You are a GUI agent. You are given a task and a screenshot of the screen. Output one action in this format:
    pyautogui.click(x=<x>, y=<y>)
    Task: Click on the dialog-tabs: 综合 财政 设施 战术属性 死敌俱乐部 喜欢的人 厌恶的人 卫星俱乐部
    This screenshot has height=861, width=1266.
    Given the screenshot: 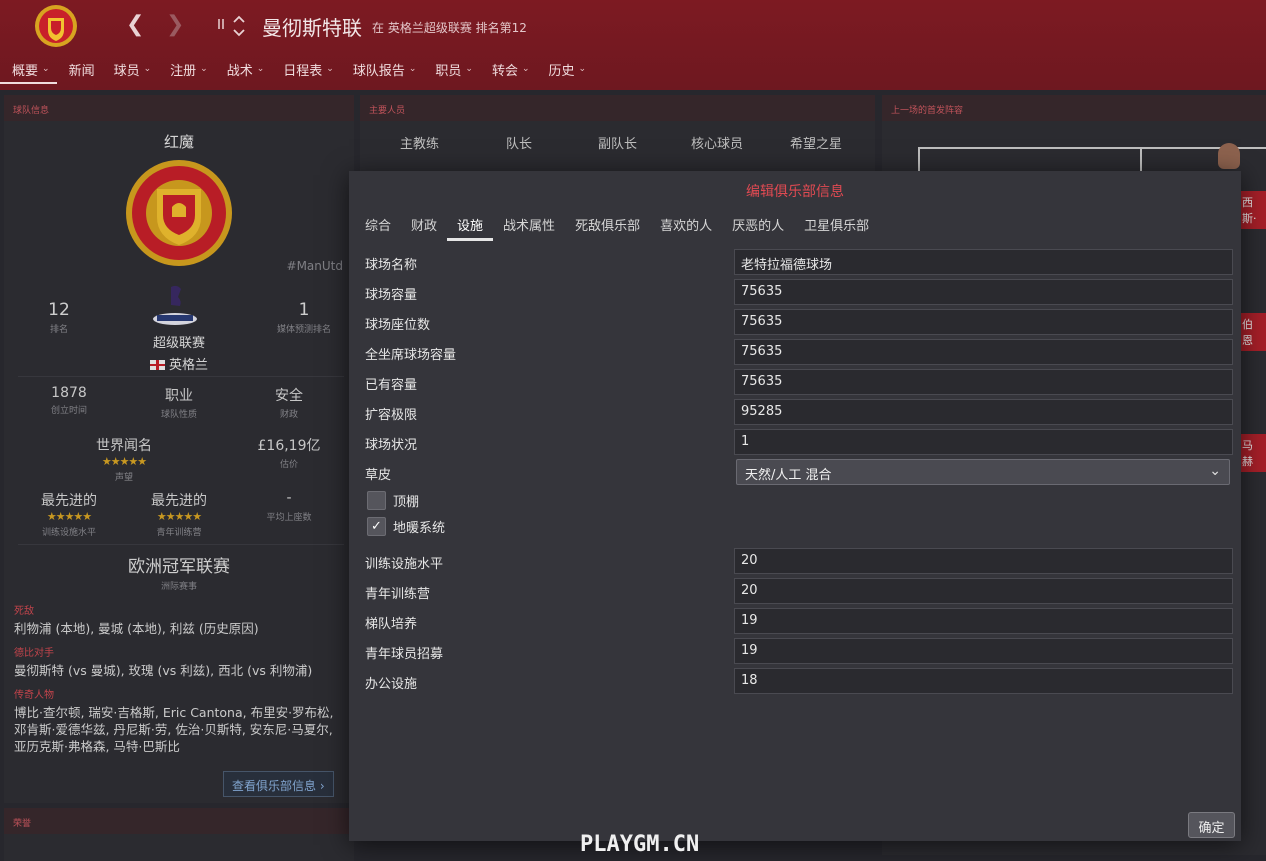 What is the action you would take?
    pyautogui.click(x=617, y=226)
    